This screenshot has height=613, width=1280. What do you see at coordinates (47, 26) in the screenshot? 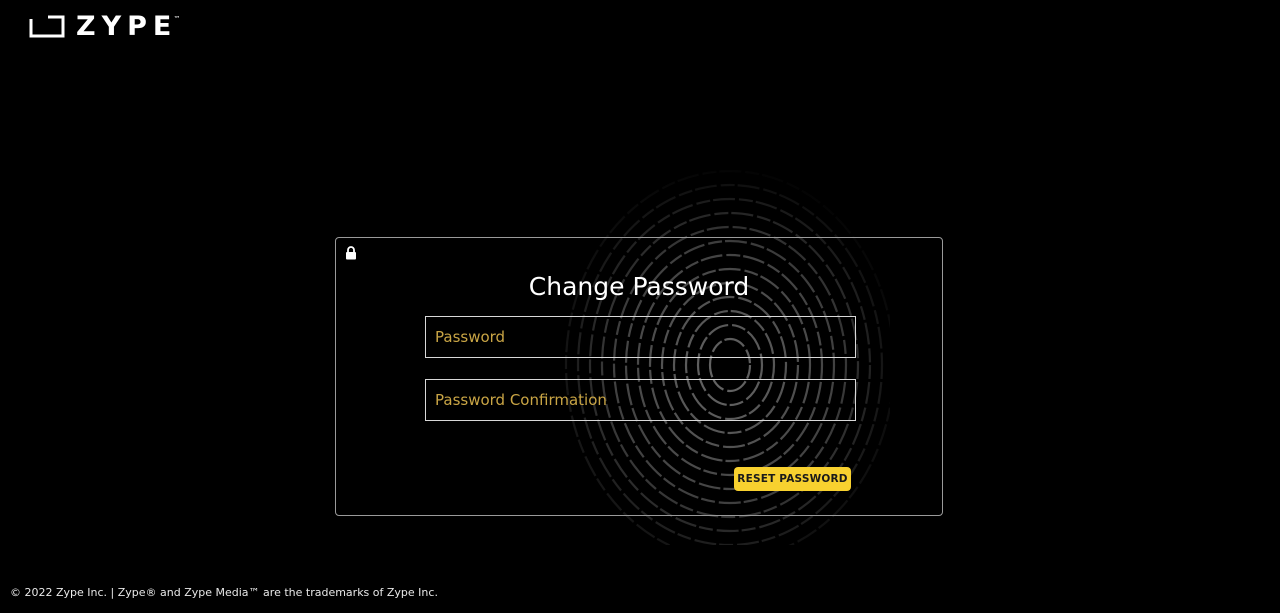
I see `zype-logo-icon` at bounding box center [47, 26].